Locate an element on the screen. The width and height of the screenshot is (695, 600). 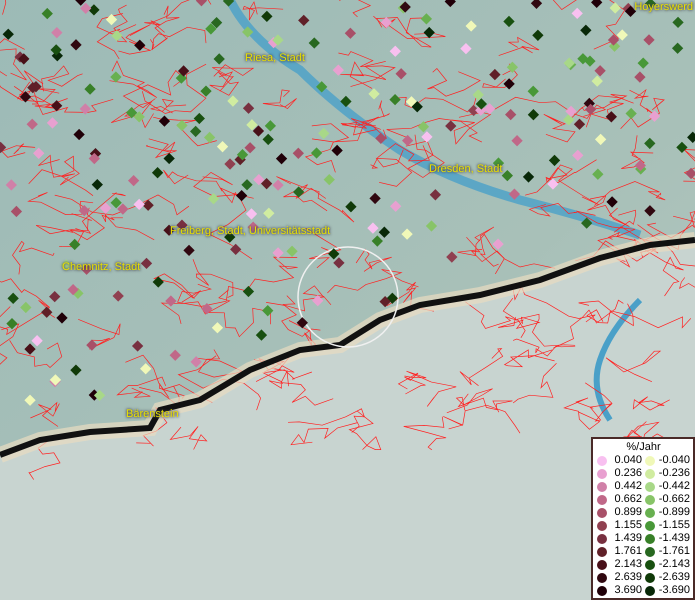
legend-value: -2.143 is located at coordinates (674, 564).